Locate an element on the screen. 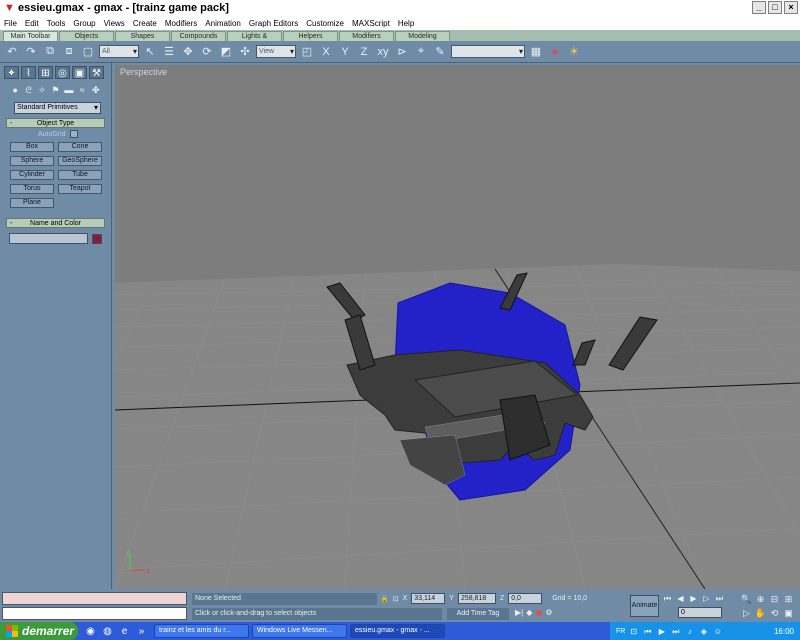  firefox-icon: ◍ is located at coordinates (107, 631).